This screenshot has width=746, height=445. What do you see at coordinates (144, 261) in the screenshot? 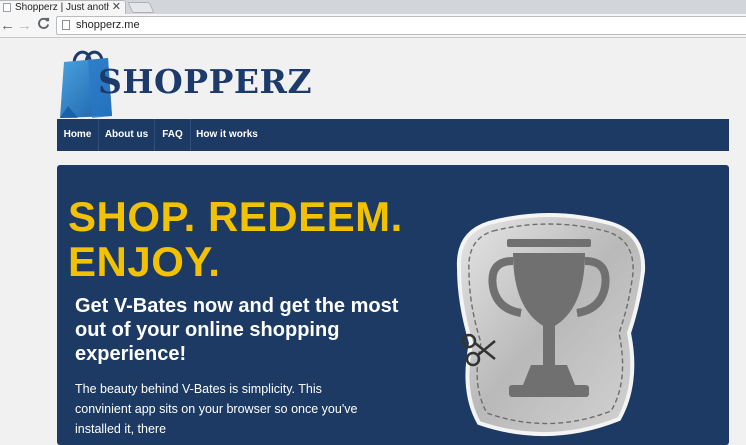
I see `hero-headline-line2: ENJOY.` at bounding box center [144, 261].